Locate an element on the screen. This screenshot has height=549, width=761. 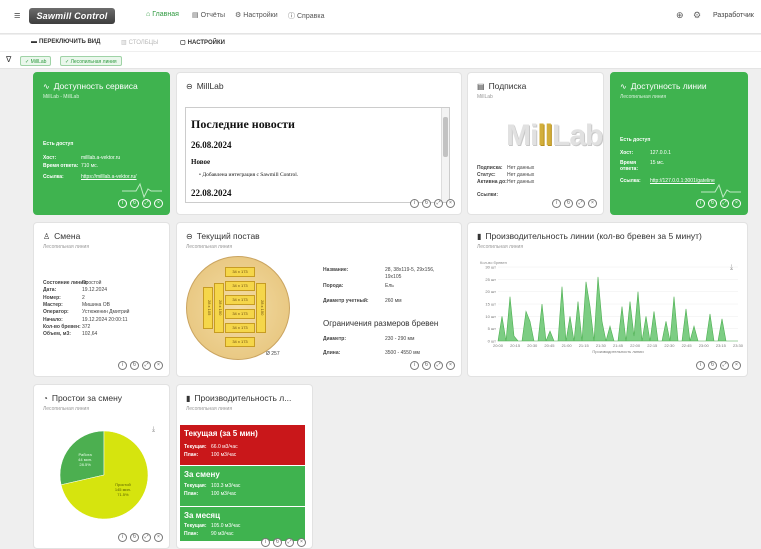
switch-view-button: ▬ ПЕРЕКЛЮЧИТЬ ВИД is located at coordinates (65, 42).